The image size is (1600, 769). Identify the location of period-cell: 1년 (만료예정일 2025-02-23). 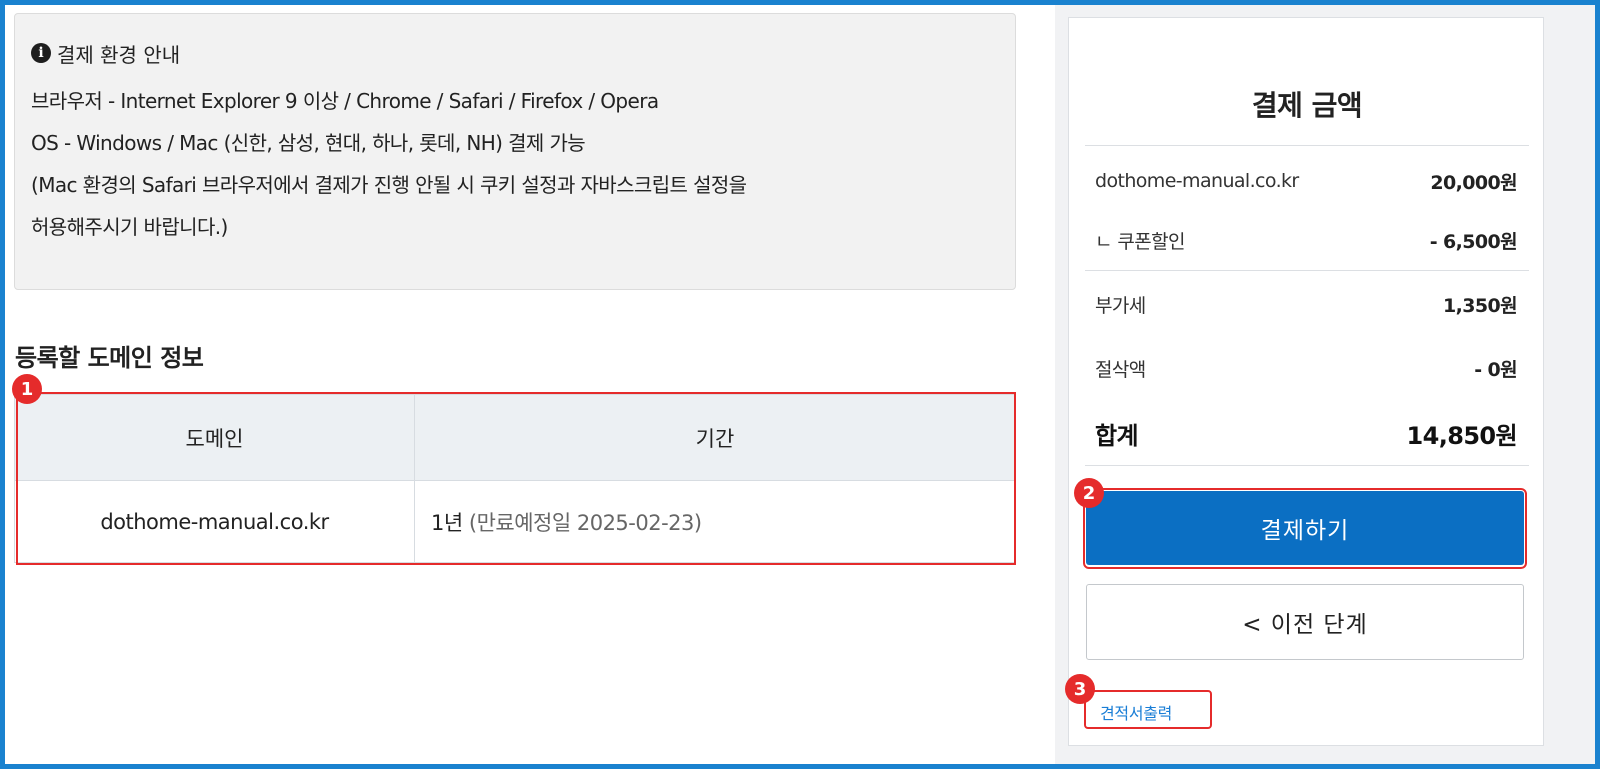
(715, 521).